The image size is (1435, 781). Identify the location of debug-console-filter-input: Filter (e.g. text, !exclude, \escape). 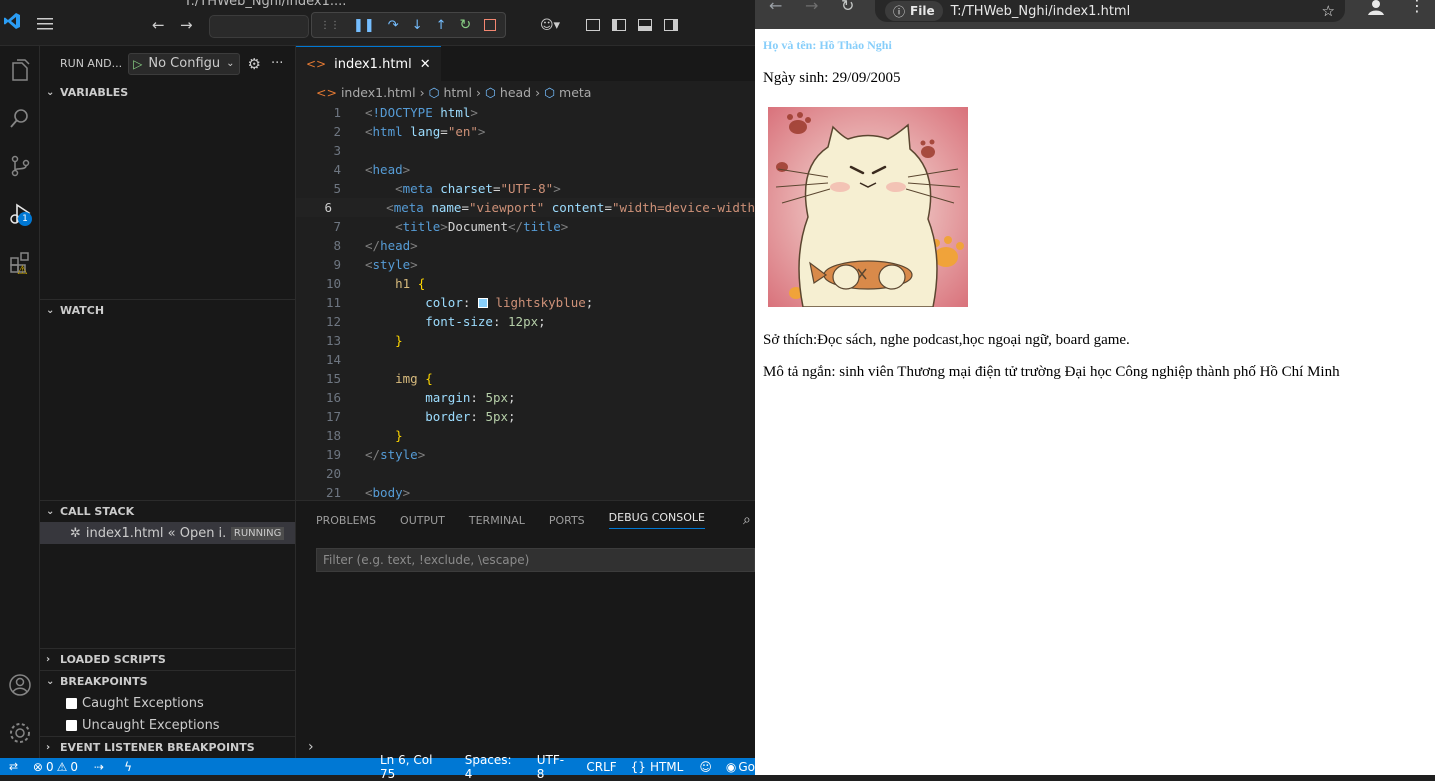
(535, 560).